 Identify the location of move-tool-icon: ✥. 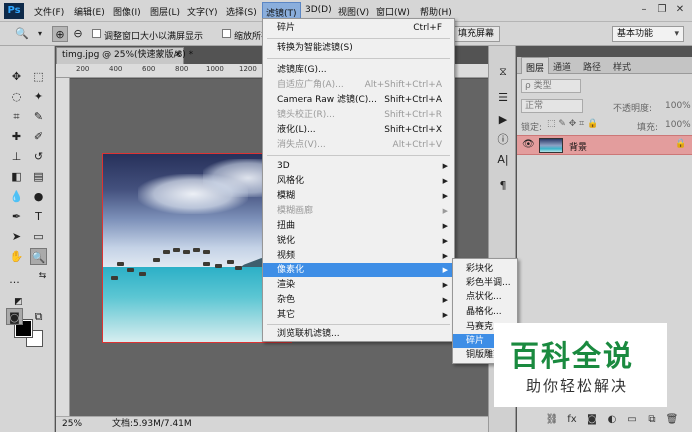
(16, 76).